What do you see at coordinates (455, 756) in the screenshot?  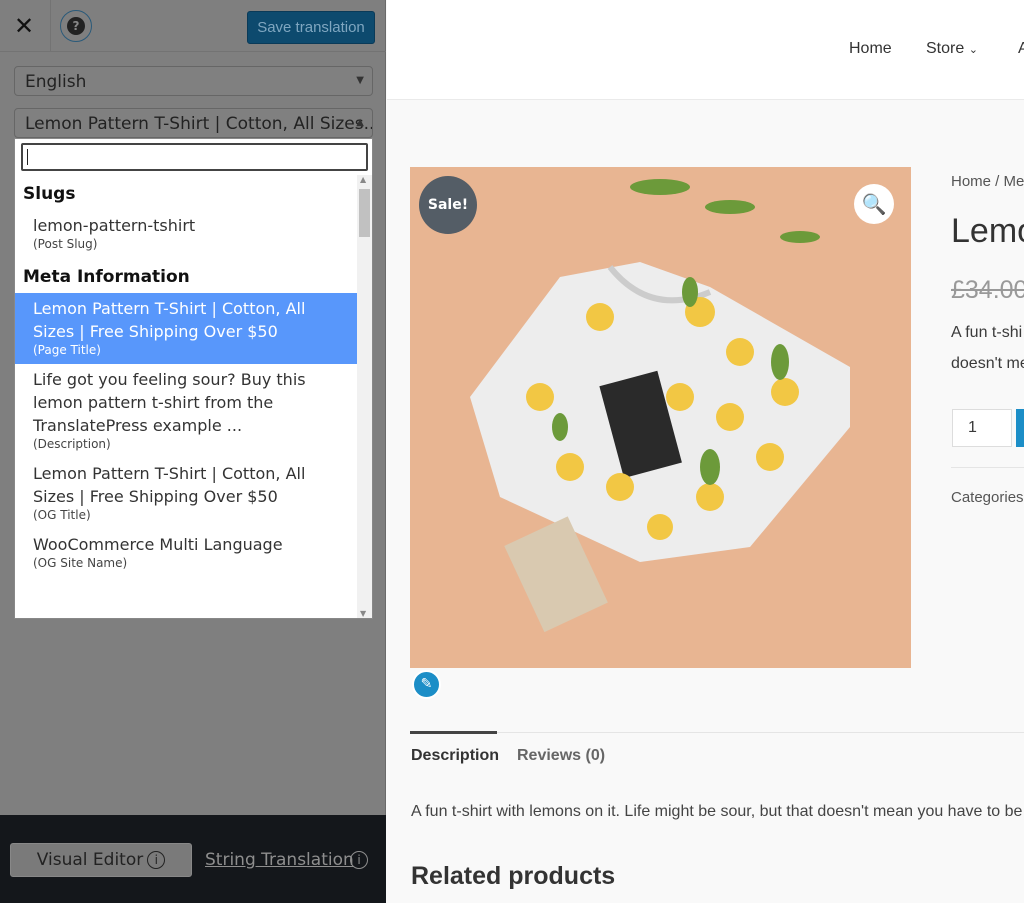 I see `tab-description: Description` at bounding box center [455, 756].